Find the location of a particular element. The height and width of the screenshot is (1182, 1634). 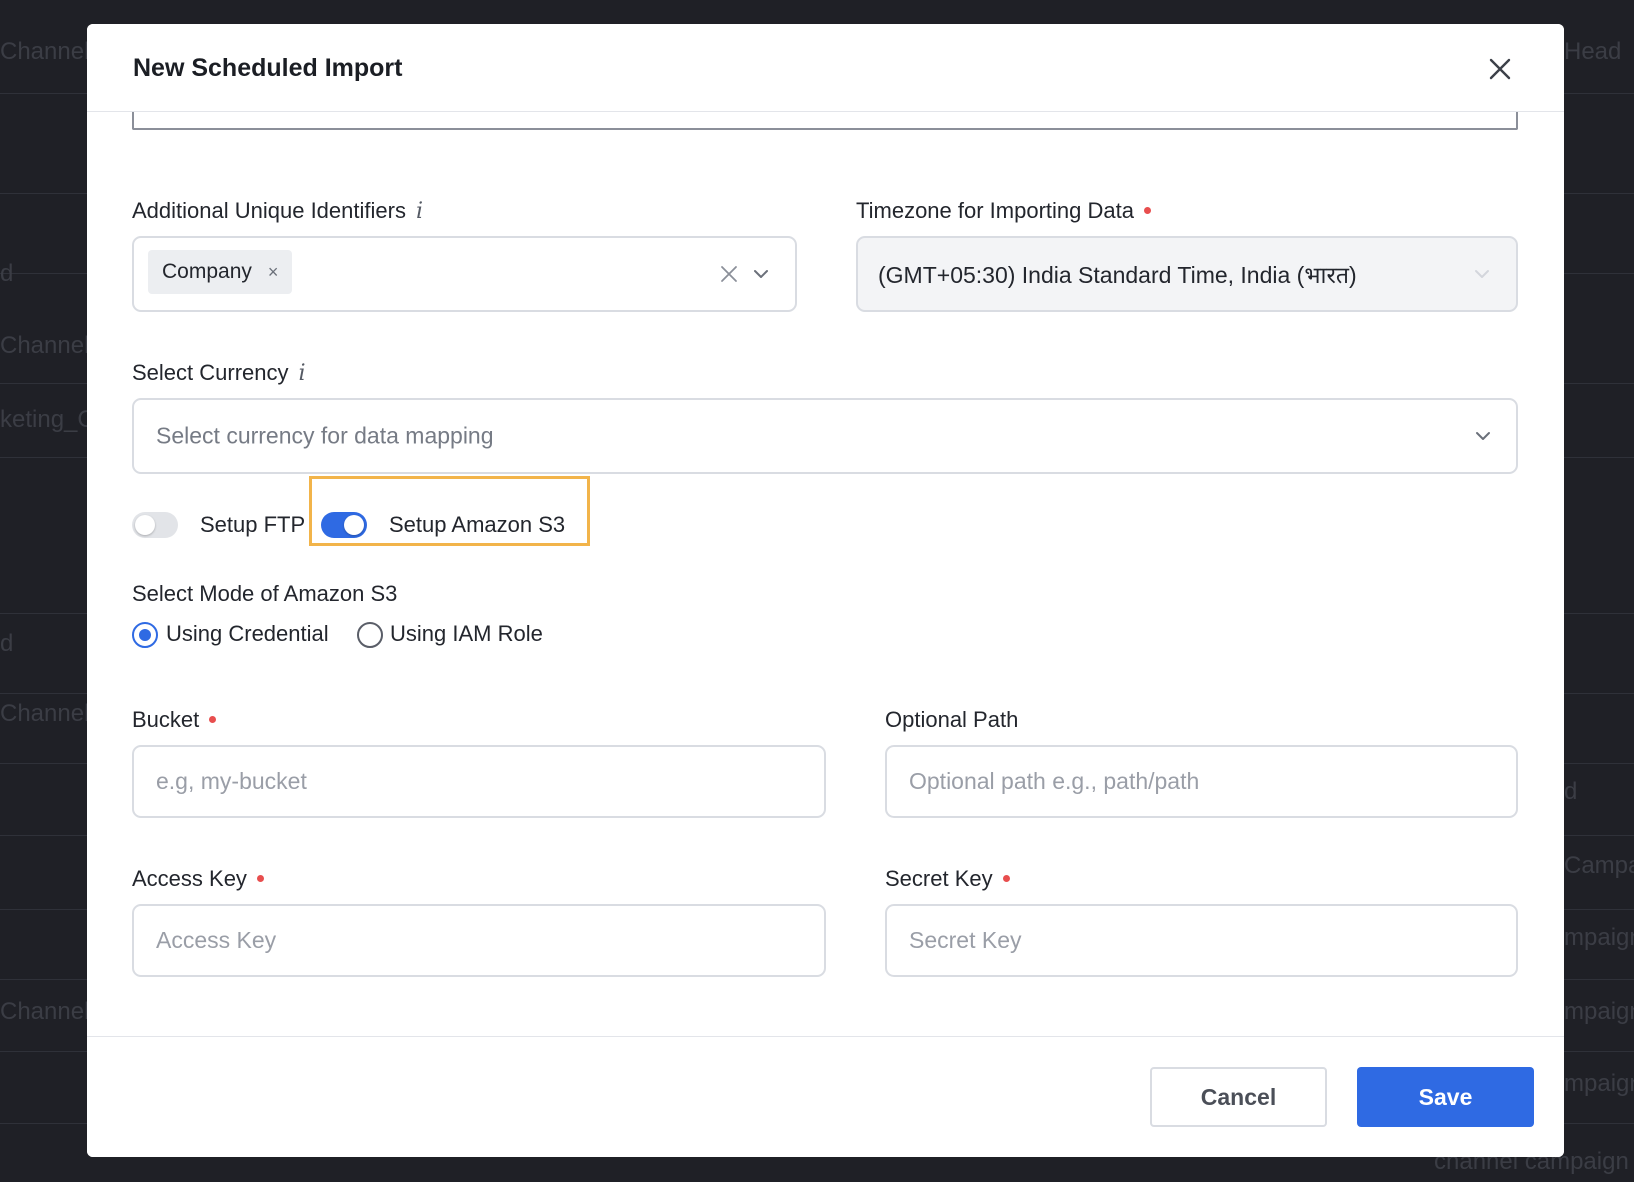

table-cell: Campa is located at coordinates (1599, 865).